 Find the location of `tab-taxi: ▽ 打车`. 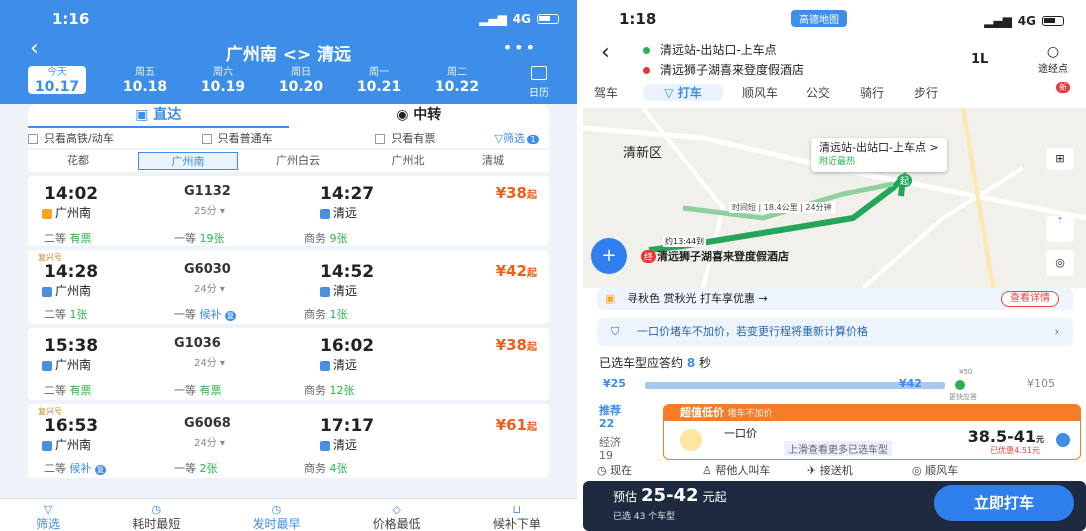

tab-taxi: ▽ 打车 is located at coordinates (683, 92).